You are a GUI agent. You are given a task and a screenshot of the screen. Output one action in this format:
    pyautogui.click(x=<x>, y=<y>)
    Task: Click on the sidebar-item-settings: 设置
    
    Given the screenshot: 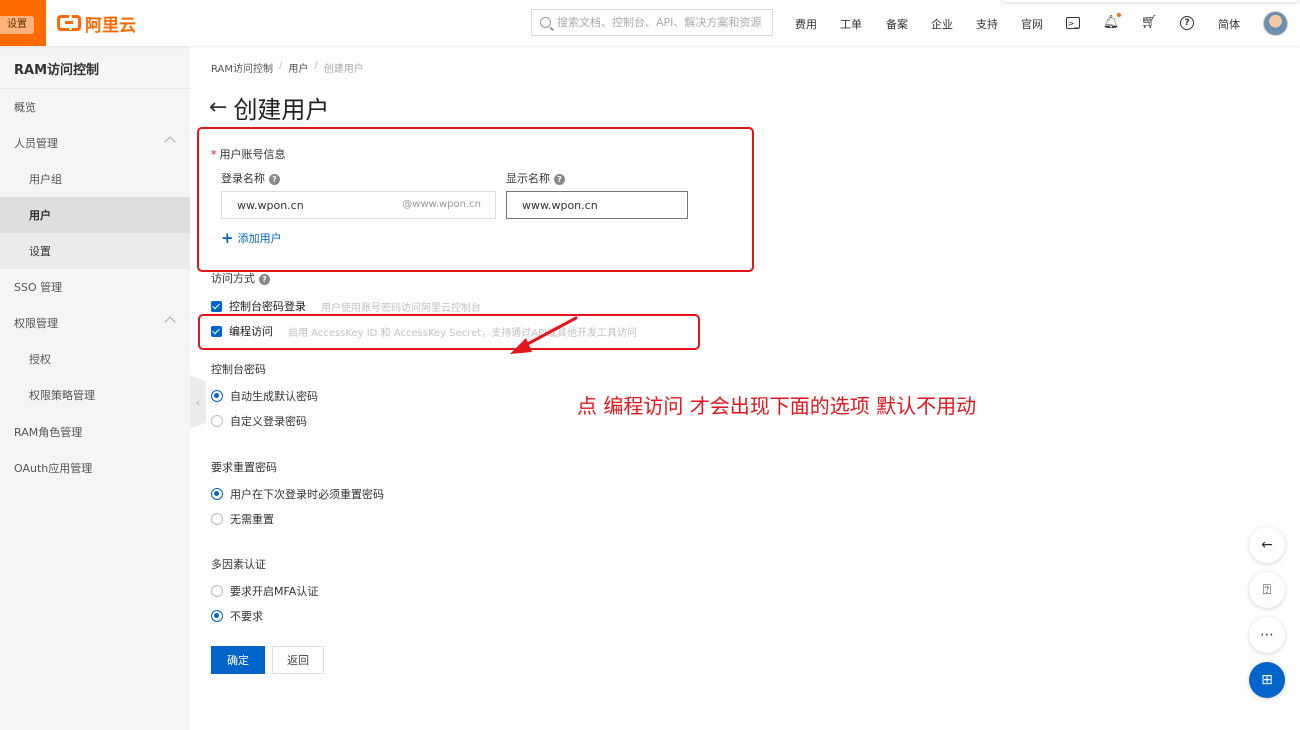 What is the action you would take?
    pyautogui.click(x=95, y=251)
    